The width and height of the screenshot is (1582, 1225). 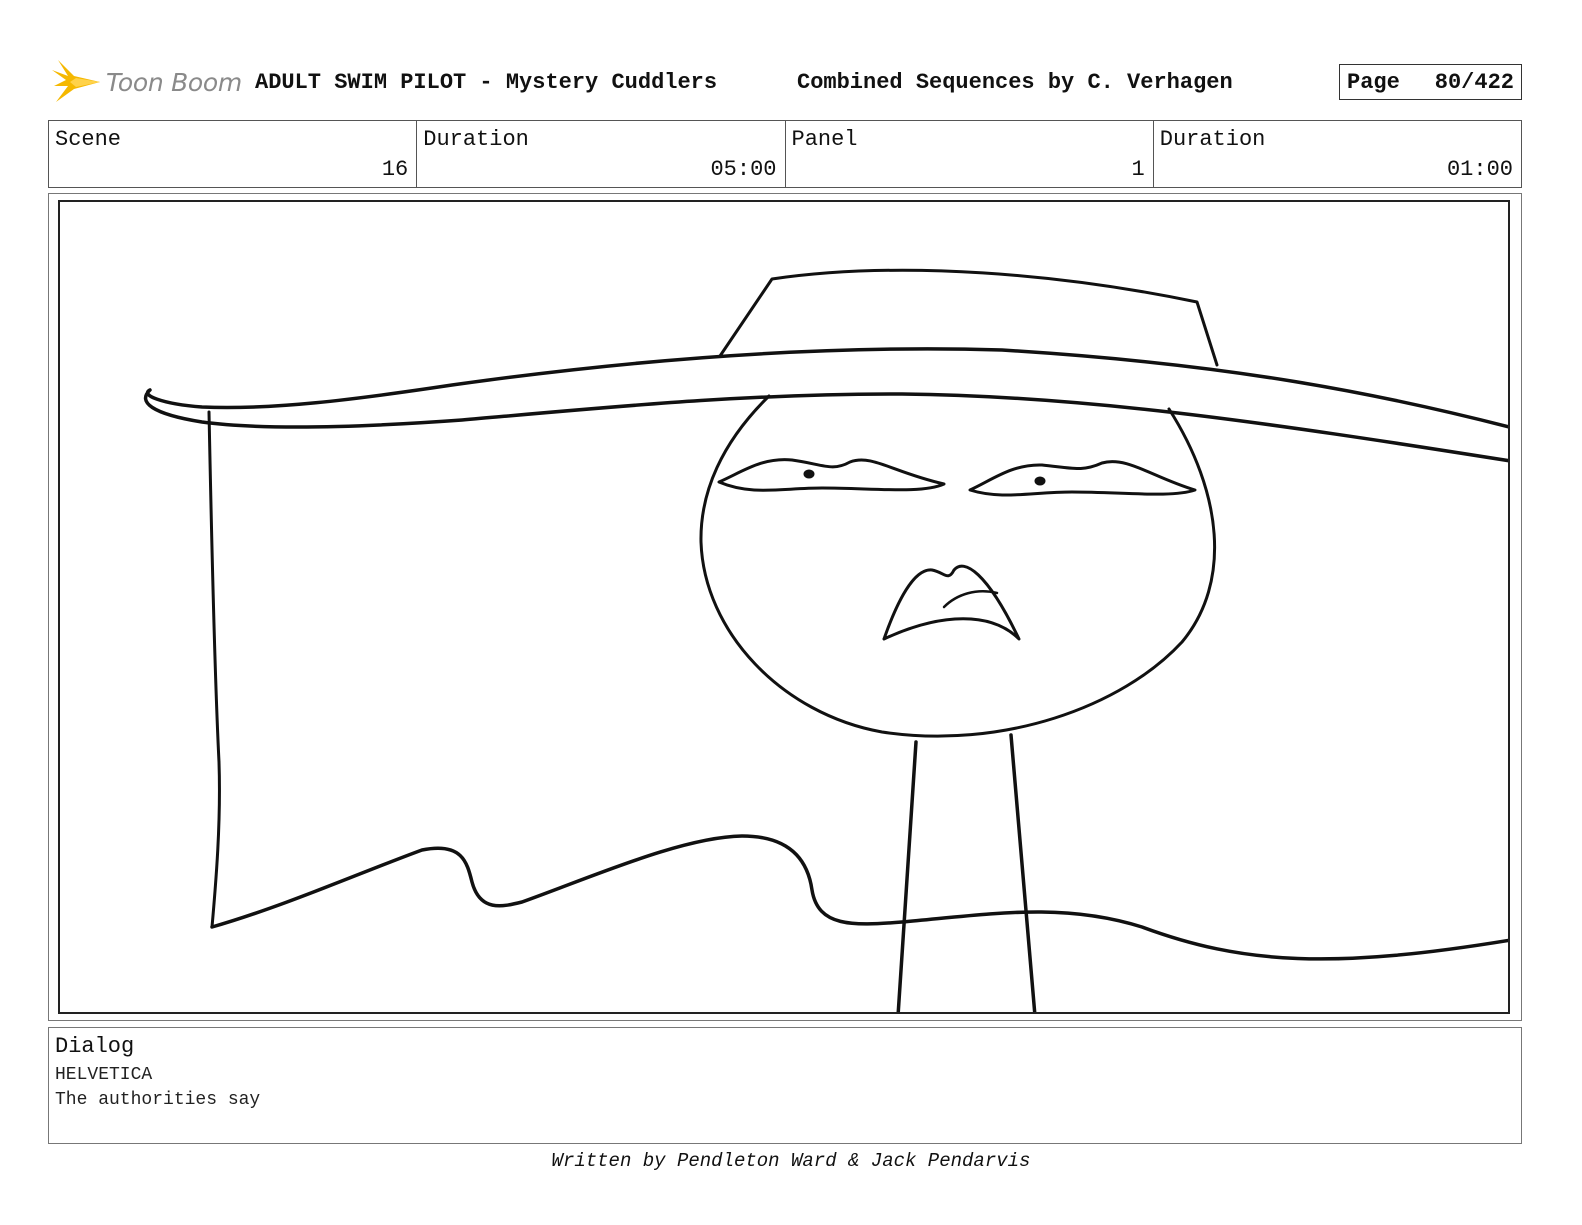 What do you see at coordinates (476, 139) in the screenshot?
I see `scene-duration-label: Duration` at bounding box center [476, 139].